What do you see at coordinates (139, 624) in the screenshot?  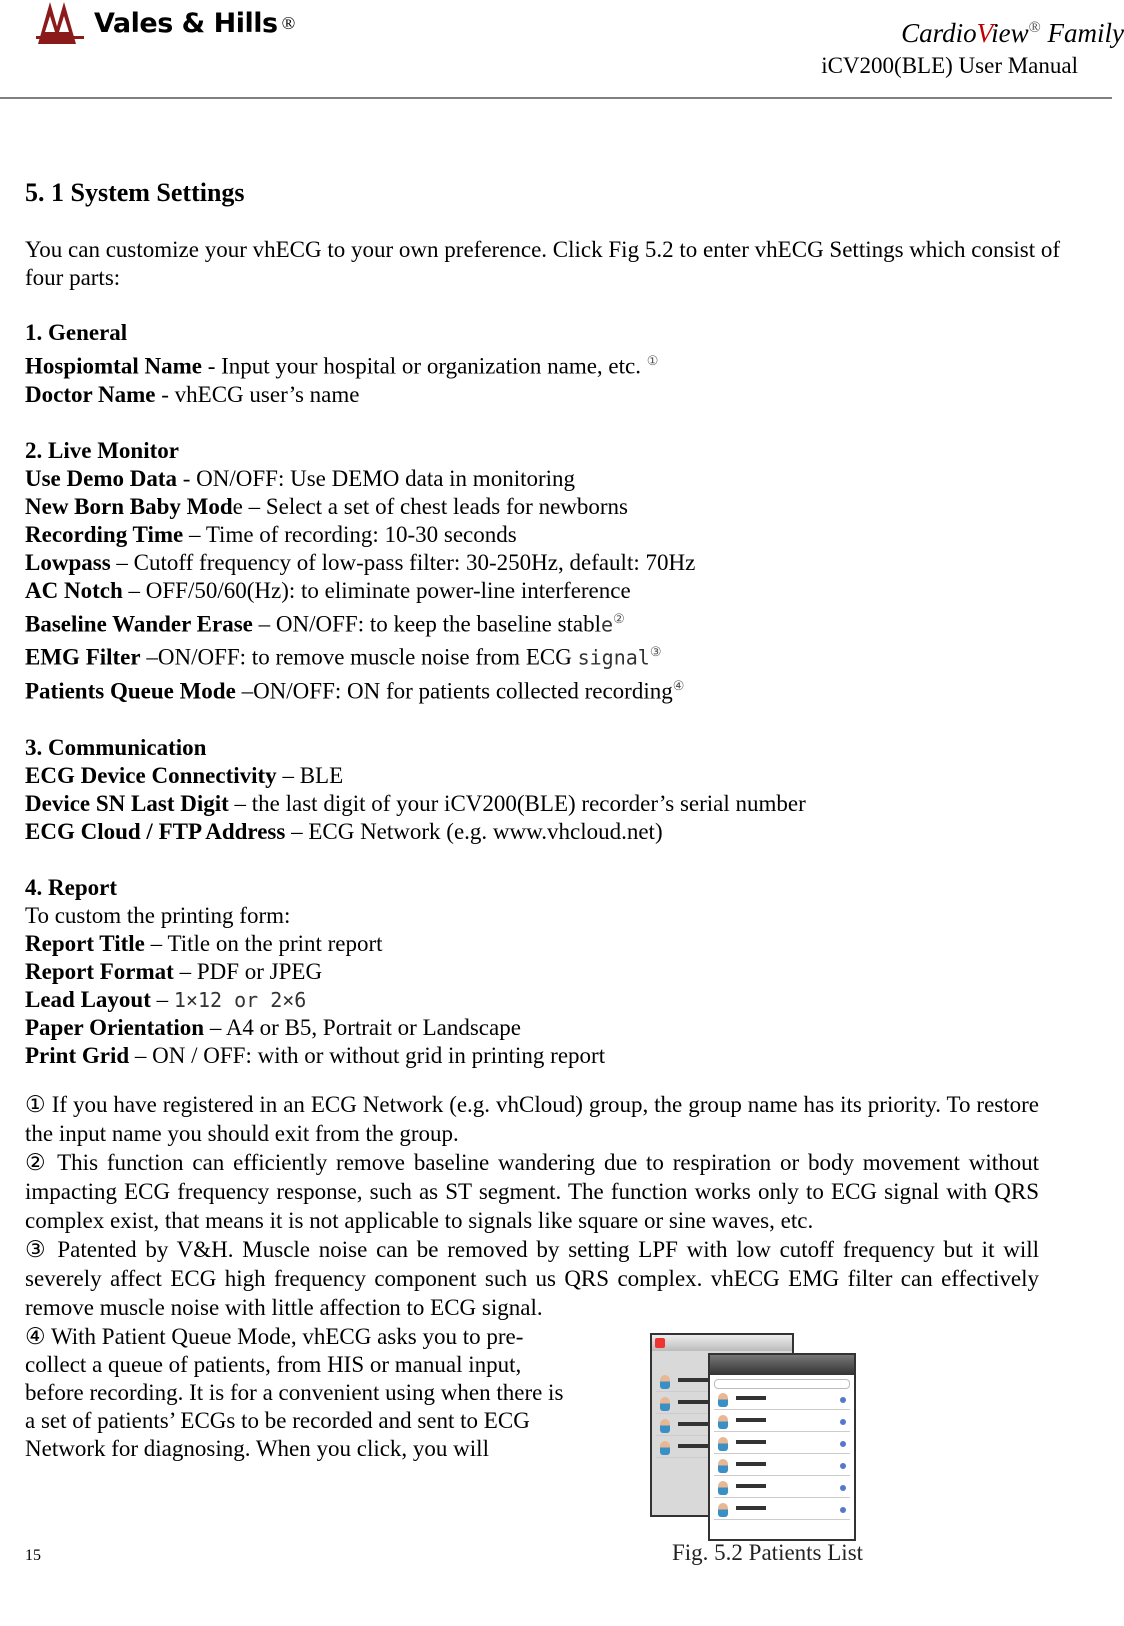 I see `setting-name: Baseline Wander Erase` at bounding box center [139, 624].